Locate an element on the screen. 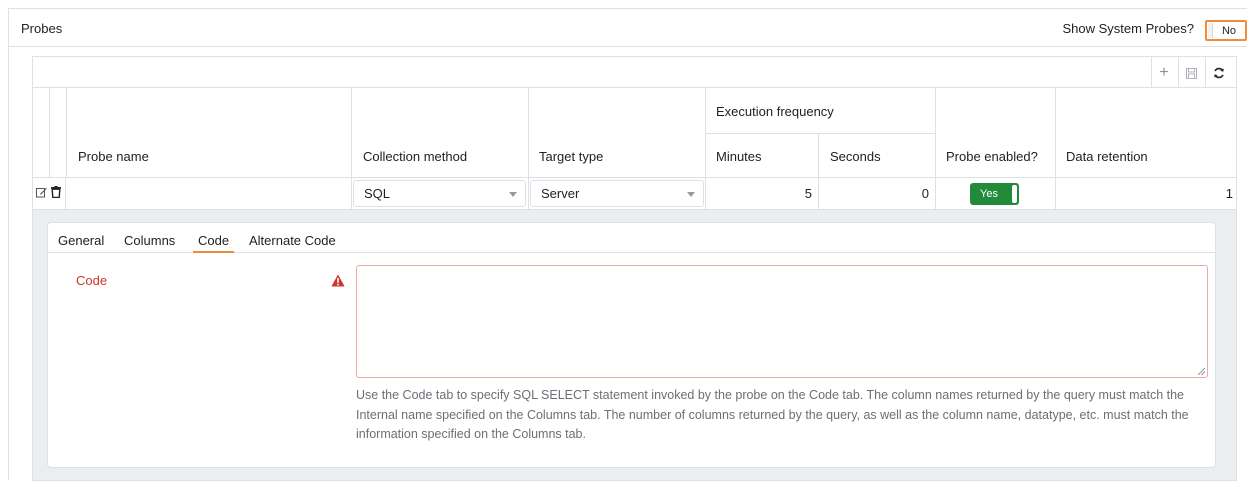  warning-icon is located at coordinates (338, 280).